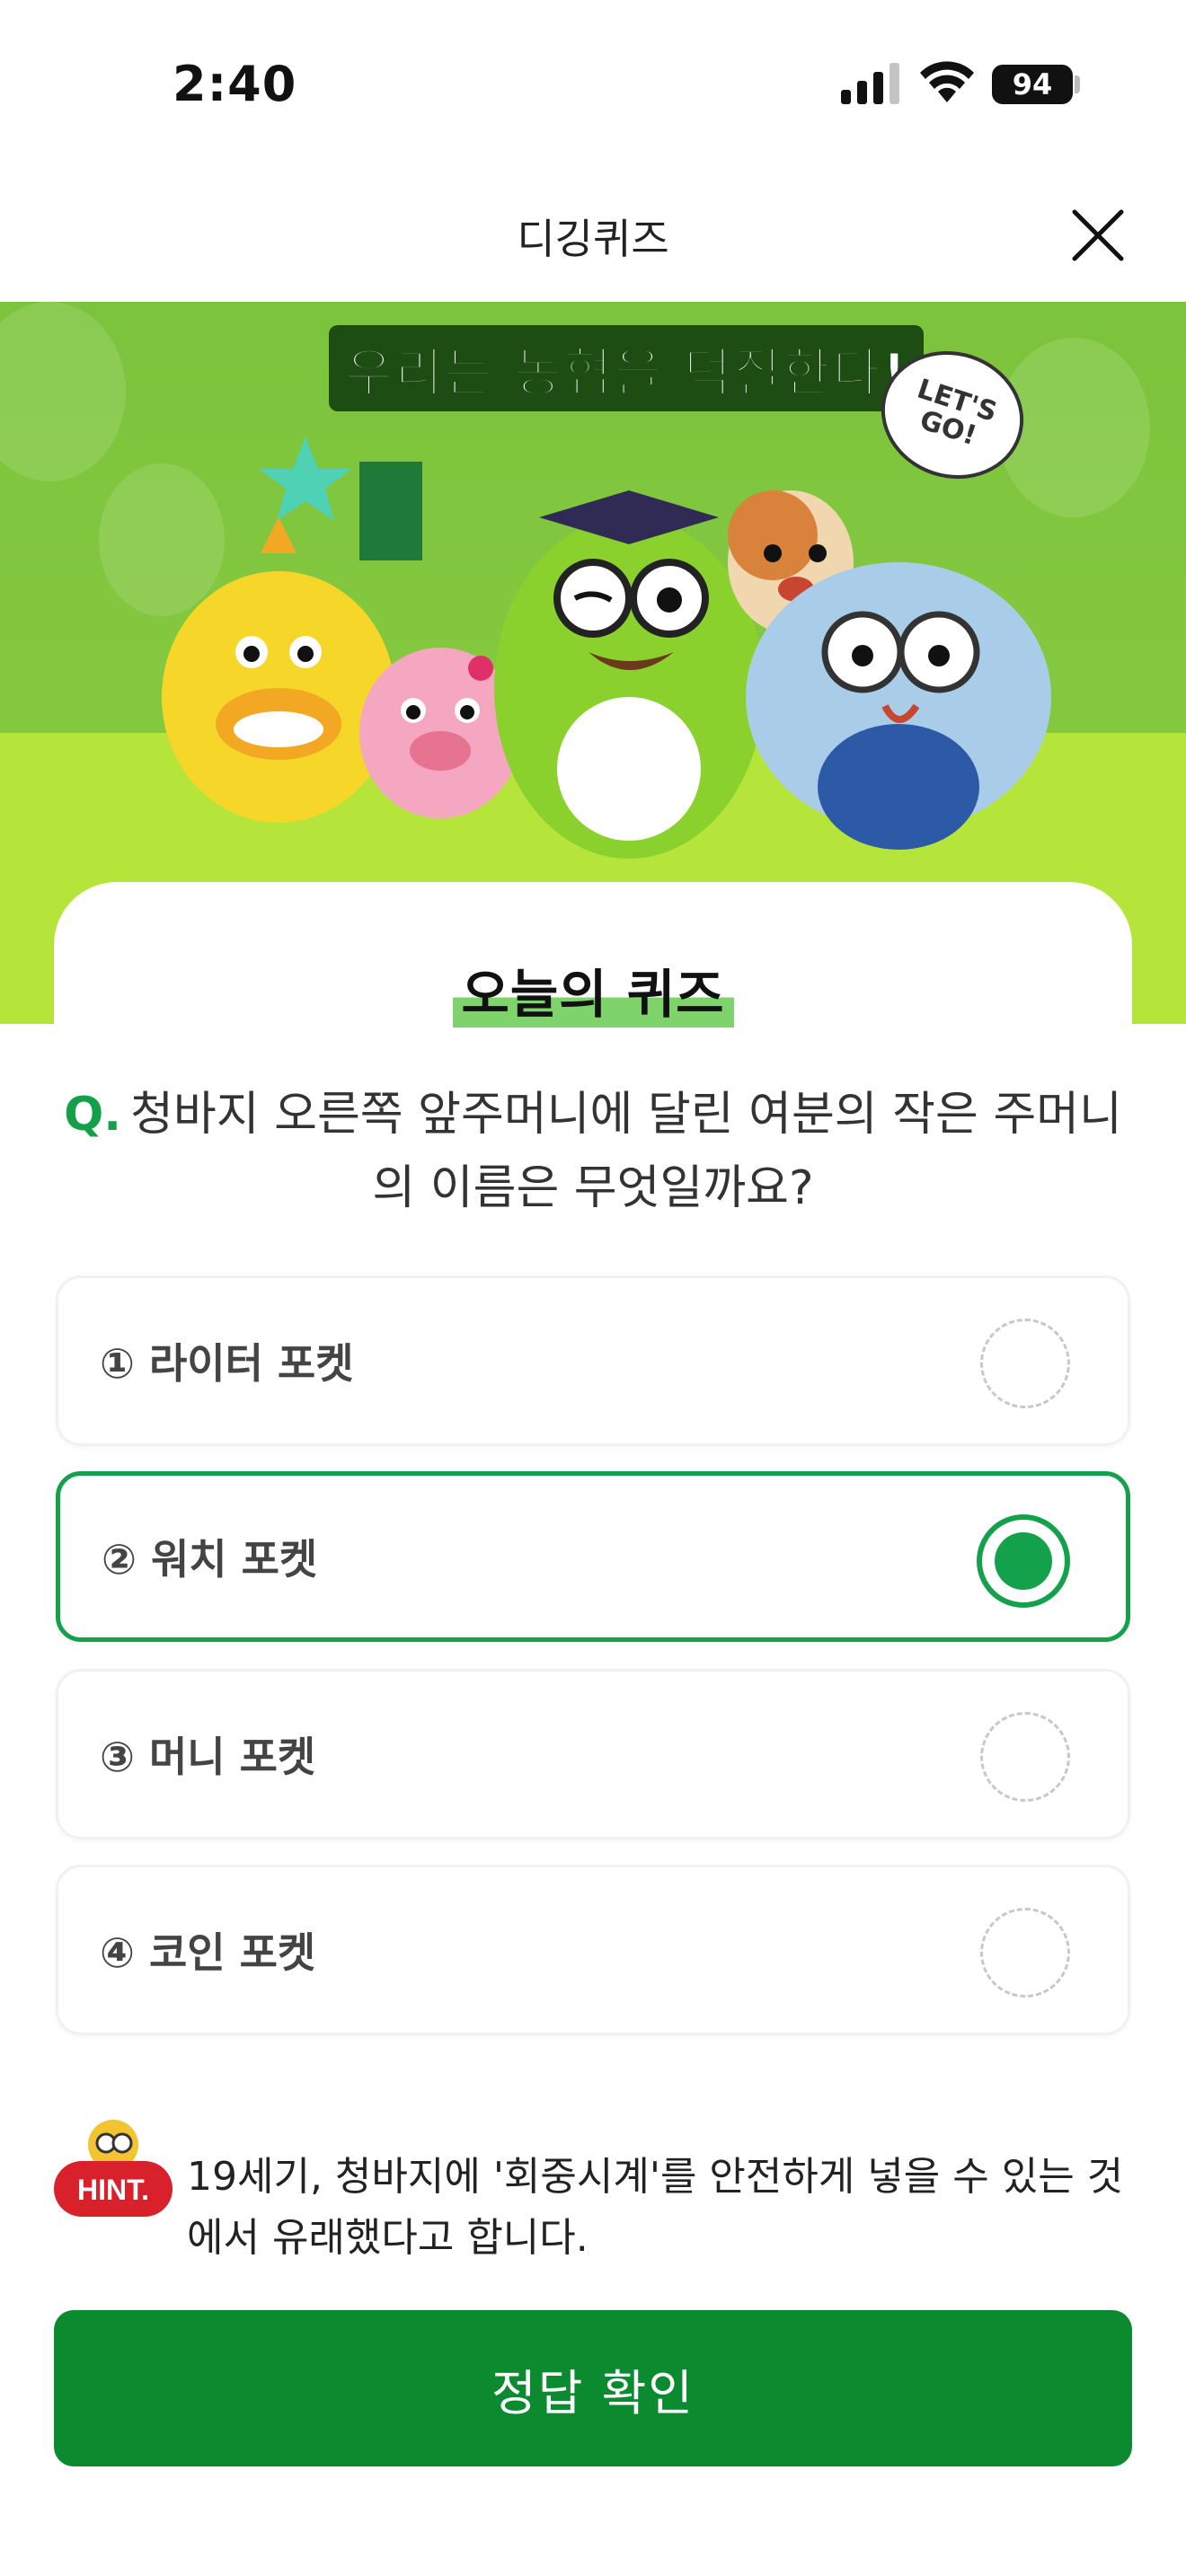  Describe the element at coordinates (208, 1757) in the screenshot. I see `answer-option-label: ③ 머니 포켓` at that location.